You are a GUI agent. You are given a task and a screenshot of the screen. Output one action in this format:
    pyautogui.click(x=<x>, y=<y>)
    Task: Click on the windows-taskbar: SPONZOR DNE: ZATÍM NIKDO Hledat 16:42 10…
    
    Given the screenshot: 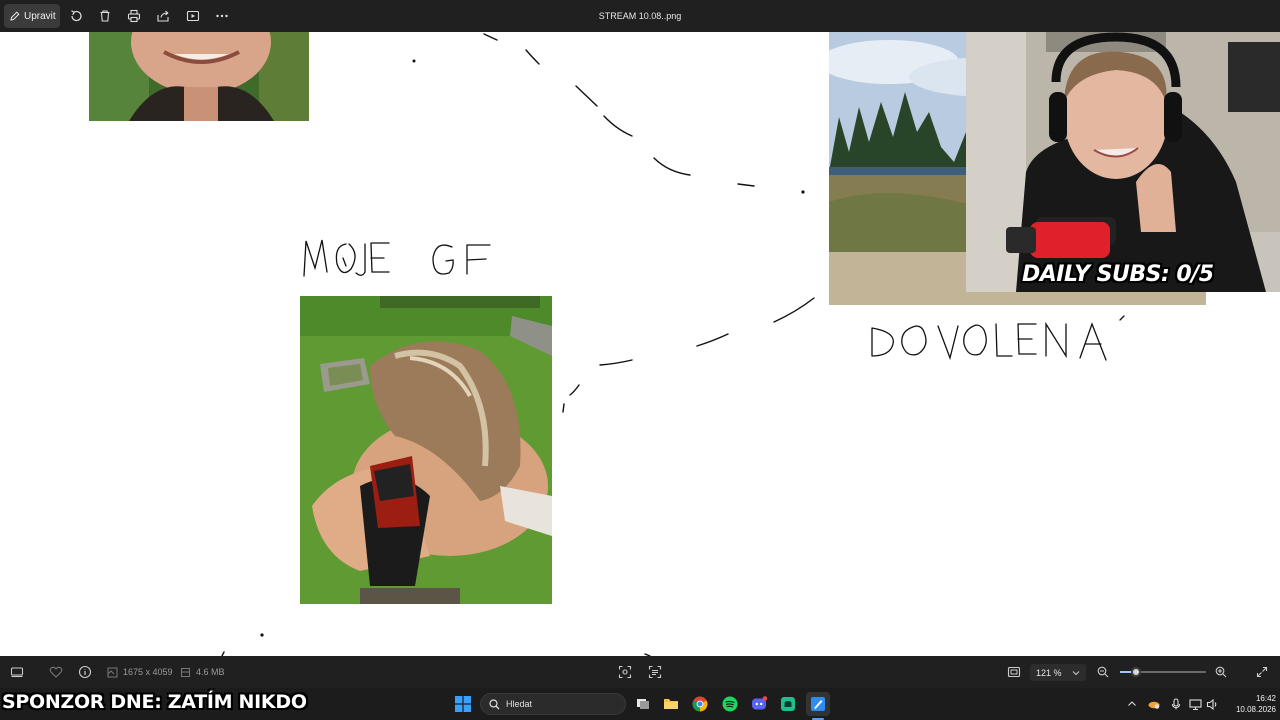 What is the action you would take?
    pyautogui.click(x=640, y=704)
    